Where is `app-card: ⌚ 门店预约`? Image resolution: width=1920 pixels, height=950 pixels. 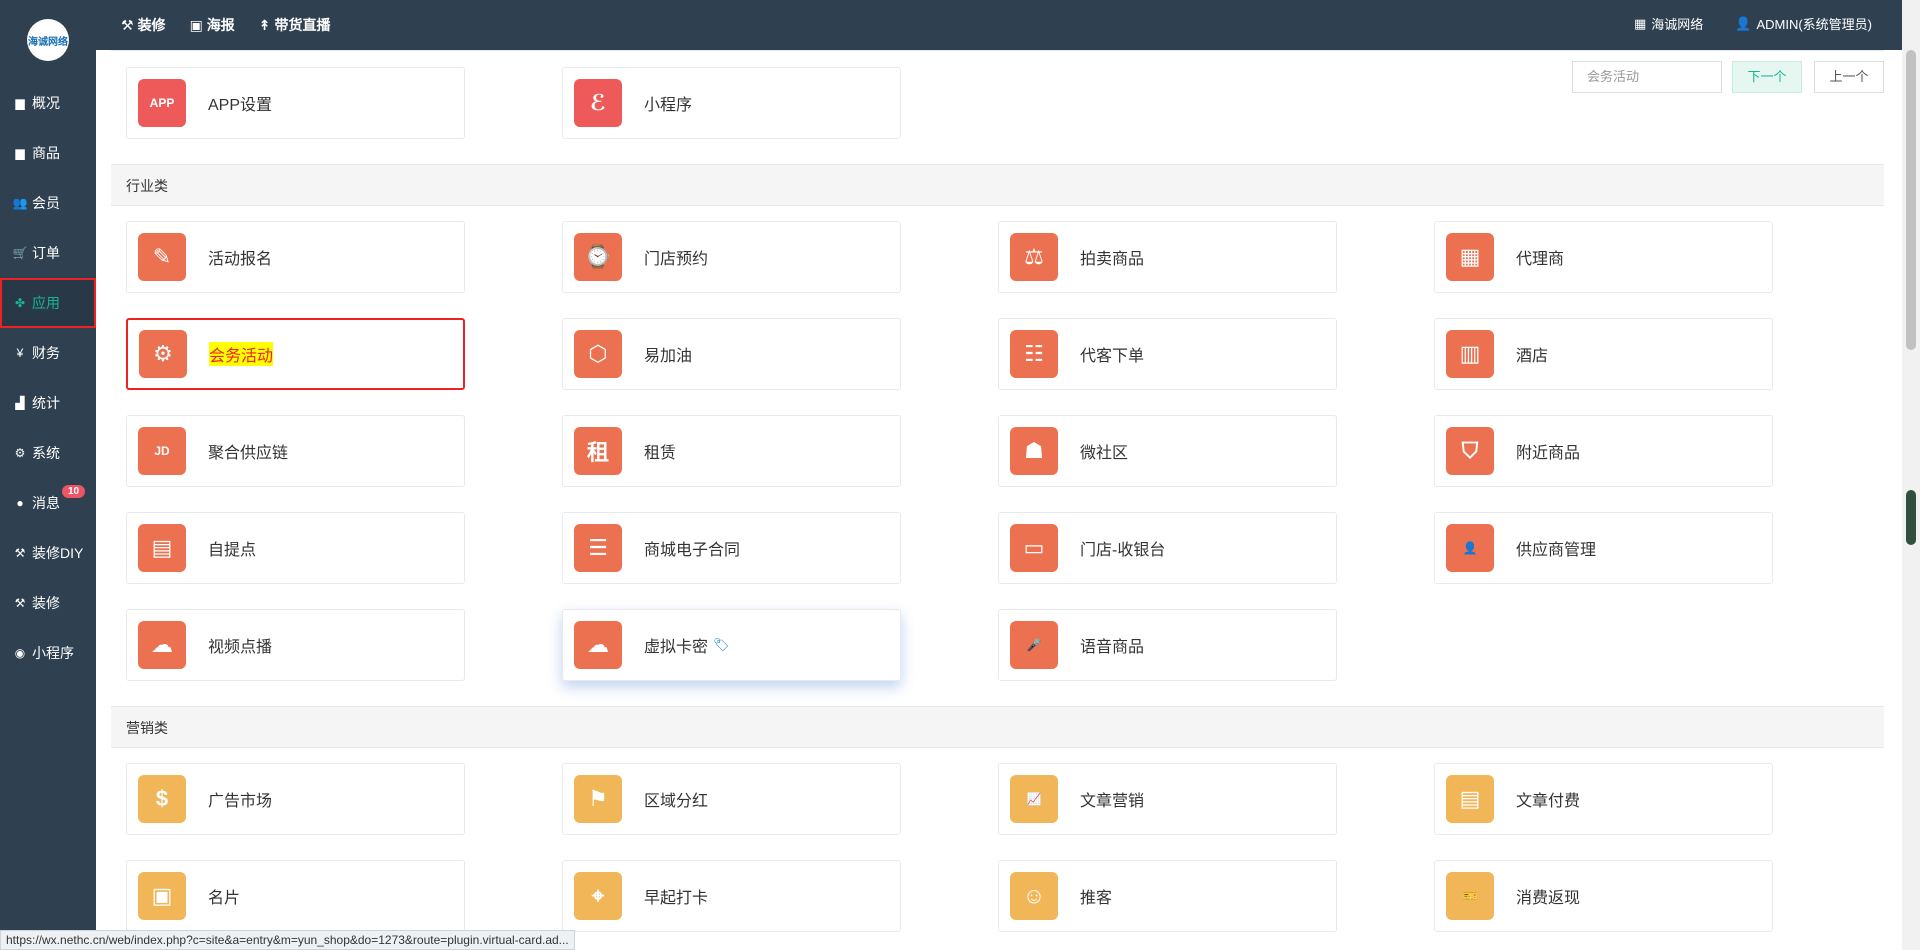
app-card: ⌚ 门店预约 is located at coordinates (731, 257).